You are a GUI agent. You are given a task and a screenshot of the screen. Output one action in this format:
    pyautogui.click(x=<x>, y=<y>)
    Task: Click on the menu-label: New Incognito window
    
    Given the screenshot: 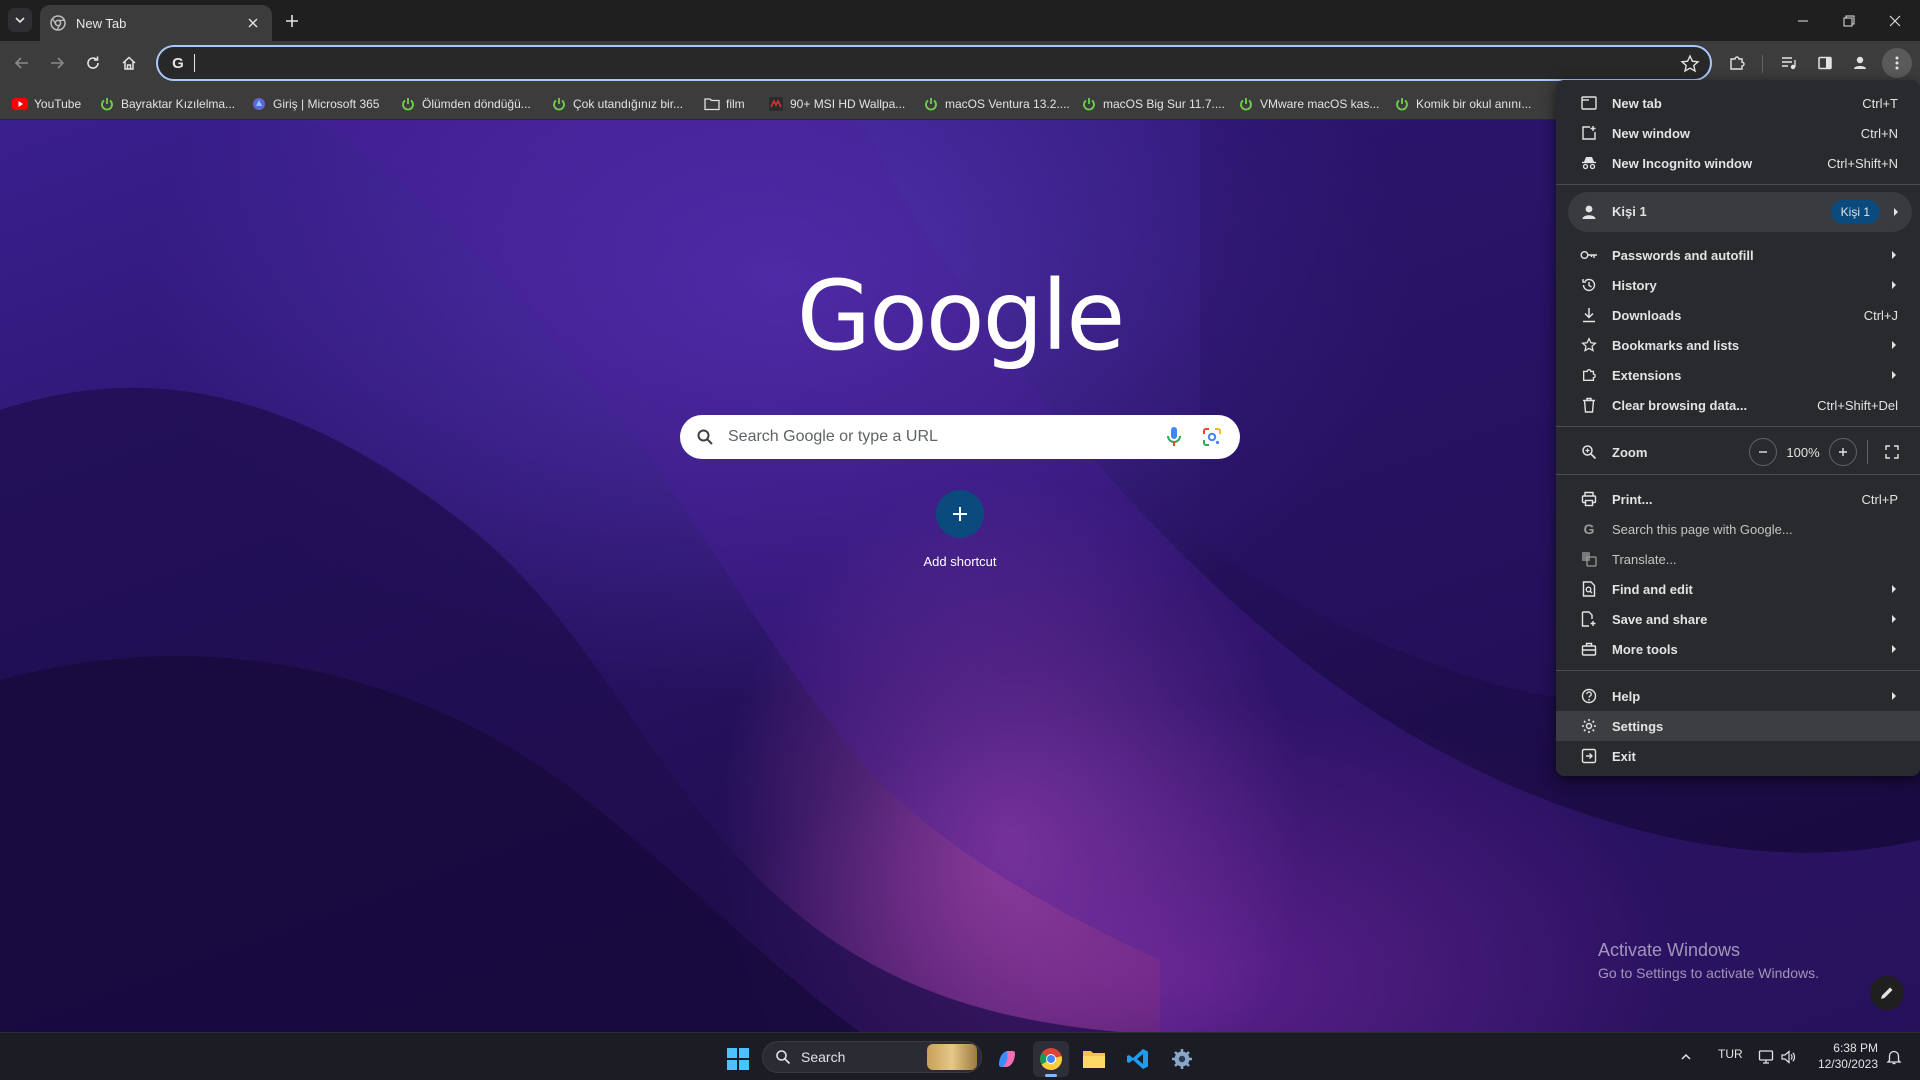 What is the action you would take?
    pyautogui.click(x=1682, y=163)
    